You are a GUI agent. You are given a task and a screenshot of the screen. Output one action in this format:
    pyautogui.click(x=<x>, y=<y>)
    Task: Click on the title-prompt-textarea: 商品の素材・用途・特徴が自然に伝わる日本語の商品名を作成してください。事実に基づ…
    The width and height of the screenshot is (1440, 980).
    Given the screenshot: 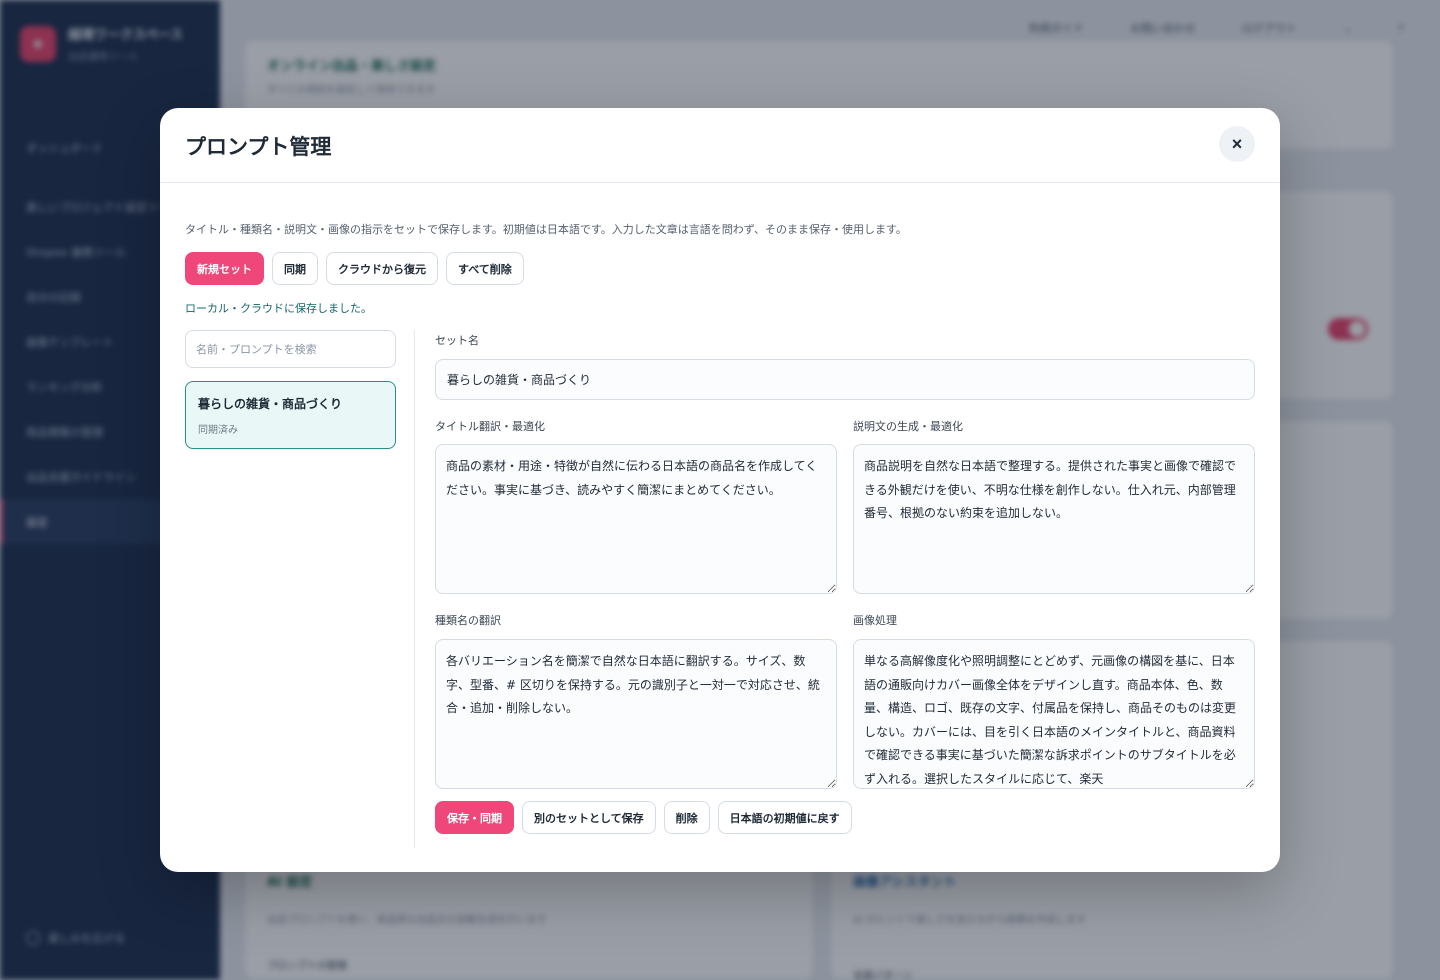 What is the action you would take?
    pyautogui.click(x=636, y=519)
    